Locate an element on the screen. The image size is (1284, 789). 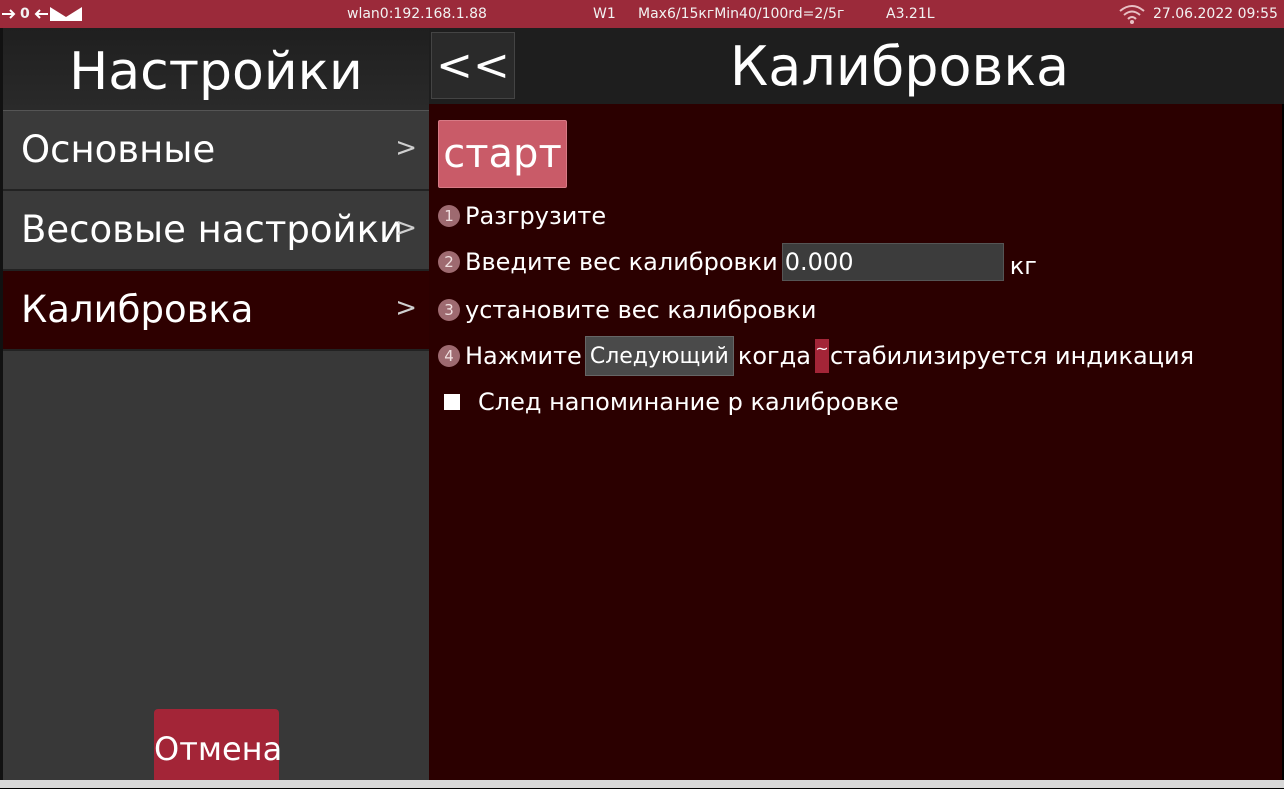
sidebar-title: Настройки is located at coordinates (216, 72).